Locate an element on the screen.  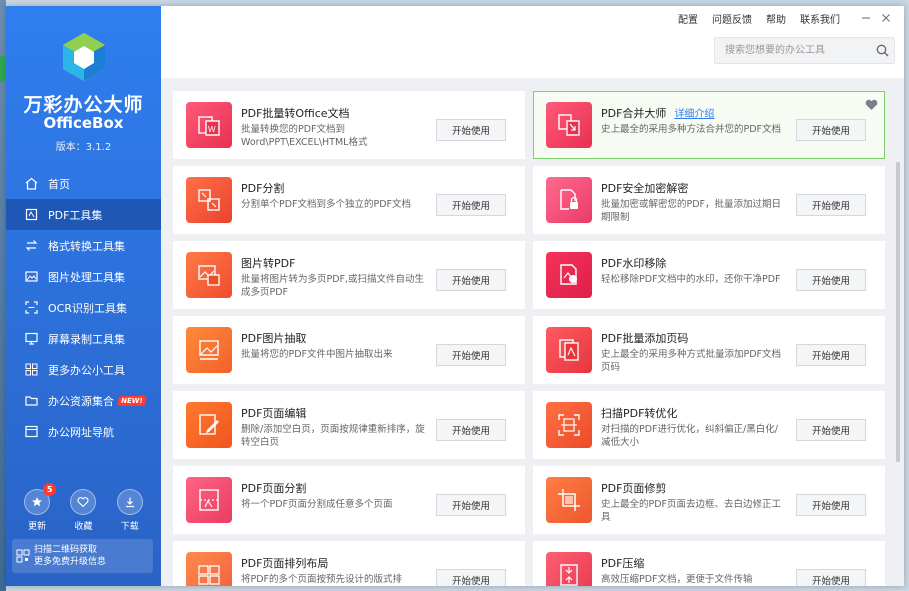
update-button: 5 更新 is located at coordinates (40, 507).